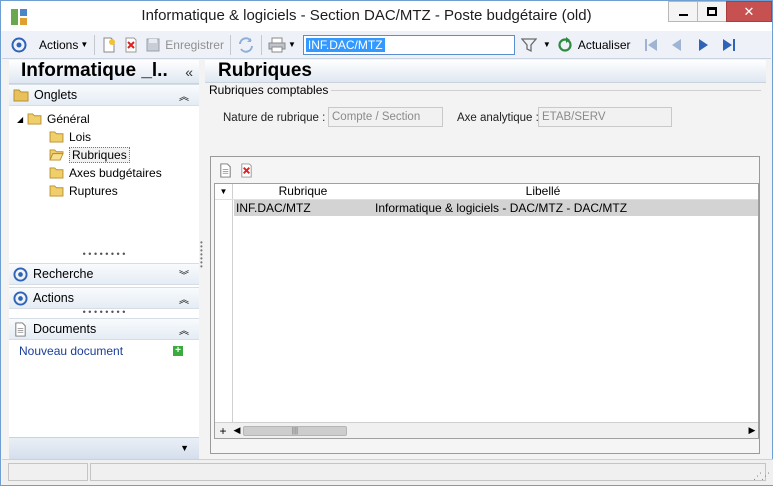 The width and height of the screenshot is (773, 486). Describe the element at coordinates (498, 118) in the screenshot. I see `axe-label: Axe analytique :` at that location.